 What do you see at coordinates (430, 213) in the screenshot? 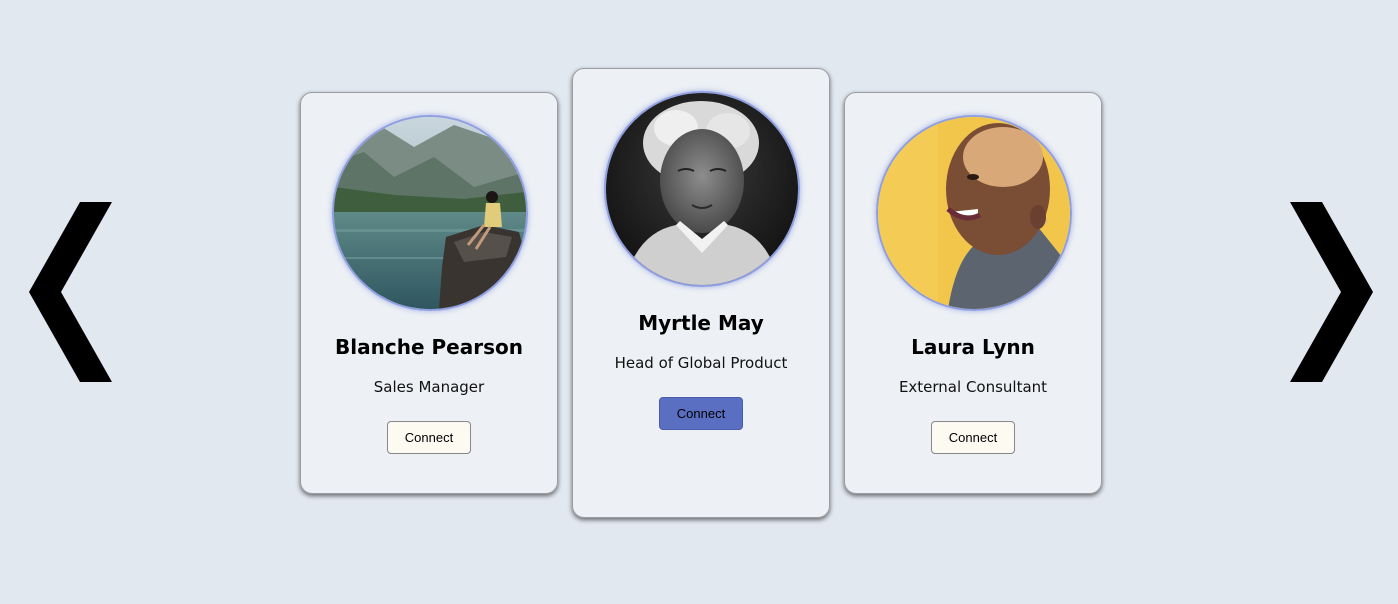
I see `avatar-lake-woman-photo` at bounding box center [430, 213].